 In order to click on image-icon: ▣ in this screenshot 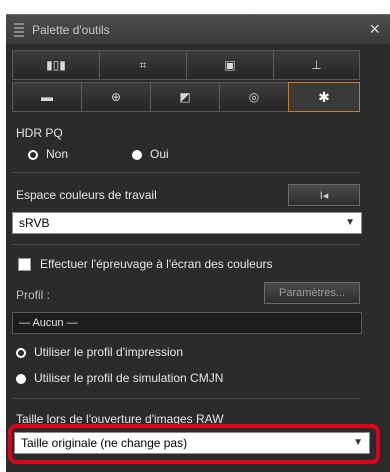, I will do `click(230, 65)`.